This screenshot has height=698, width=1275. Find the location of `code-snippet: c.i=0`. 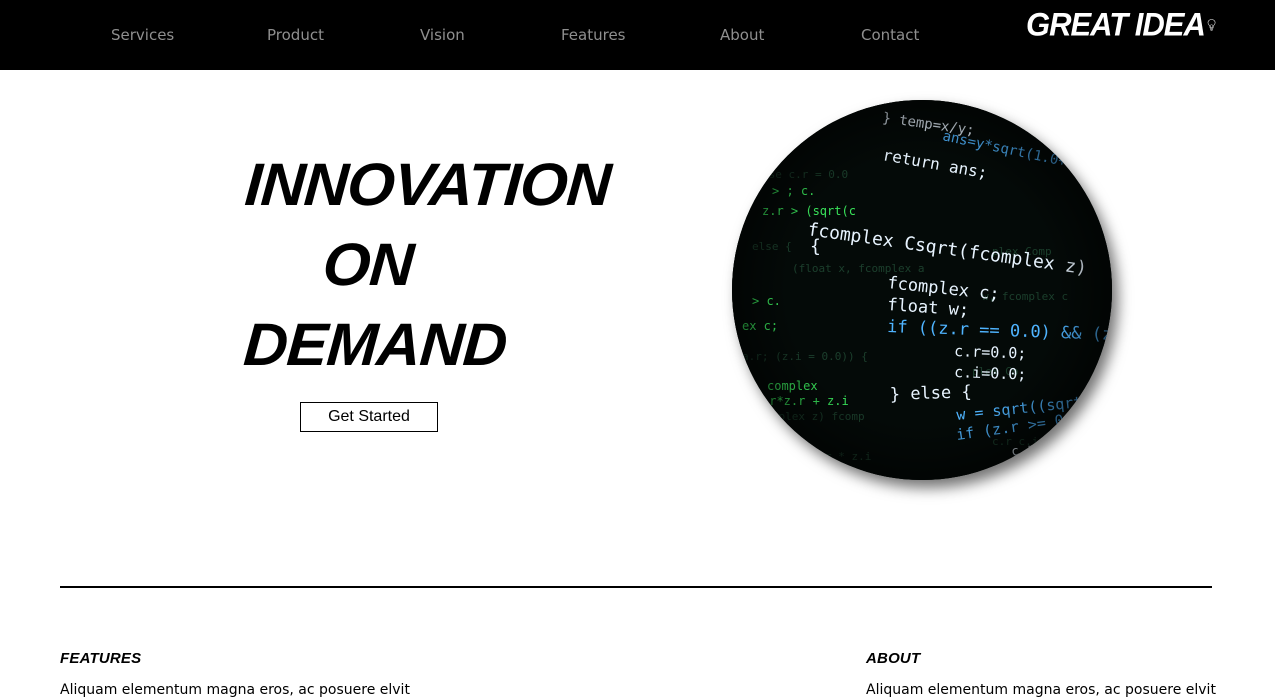

code-snippet: c.i=0 is located at coordinates (800, 471).